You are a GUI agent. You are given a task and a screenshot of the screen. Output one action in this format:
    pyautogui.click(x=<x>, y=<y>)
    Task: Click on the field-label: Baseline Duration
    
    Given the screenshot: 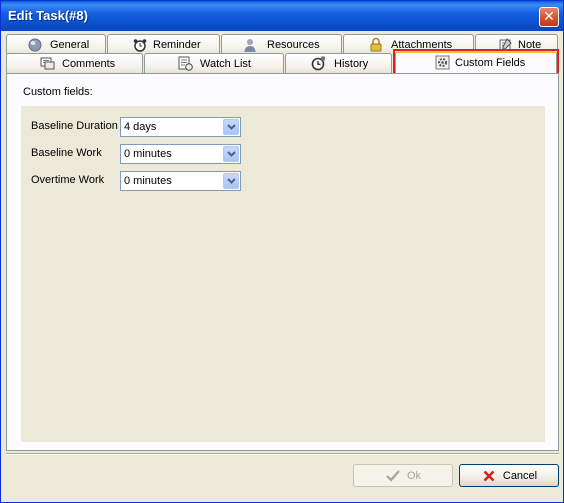 What is the action you would take?
    pyautogui.click(x=74, y=126)
    